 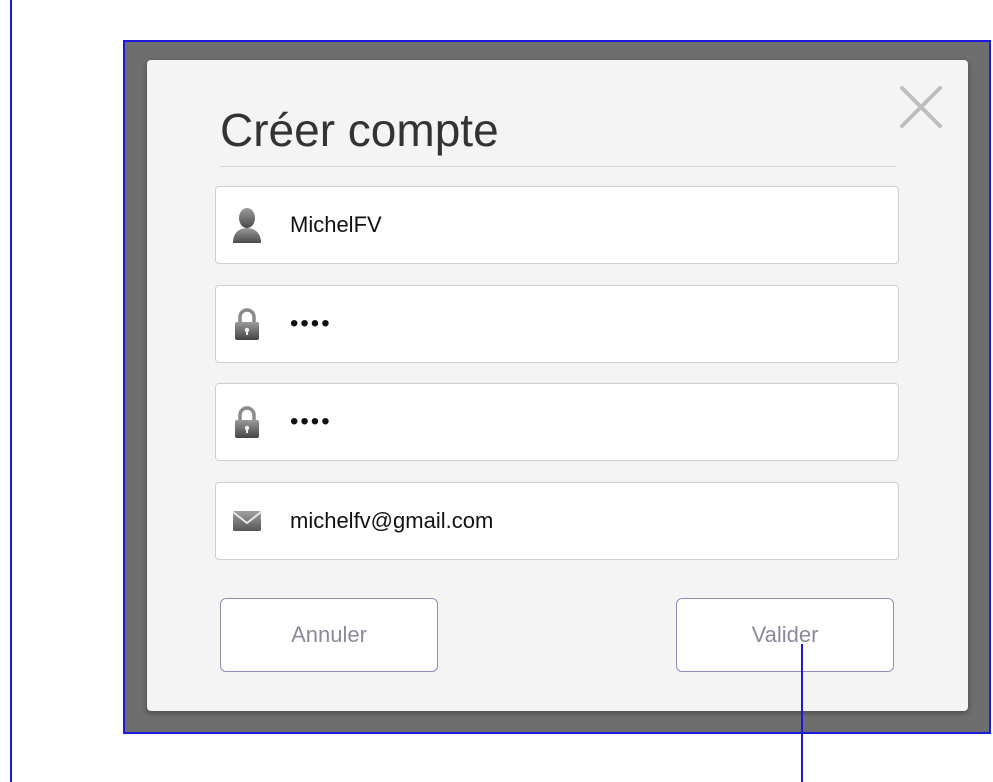 I want to click on submit-button: Valider, so click(x=785, y=635).